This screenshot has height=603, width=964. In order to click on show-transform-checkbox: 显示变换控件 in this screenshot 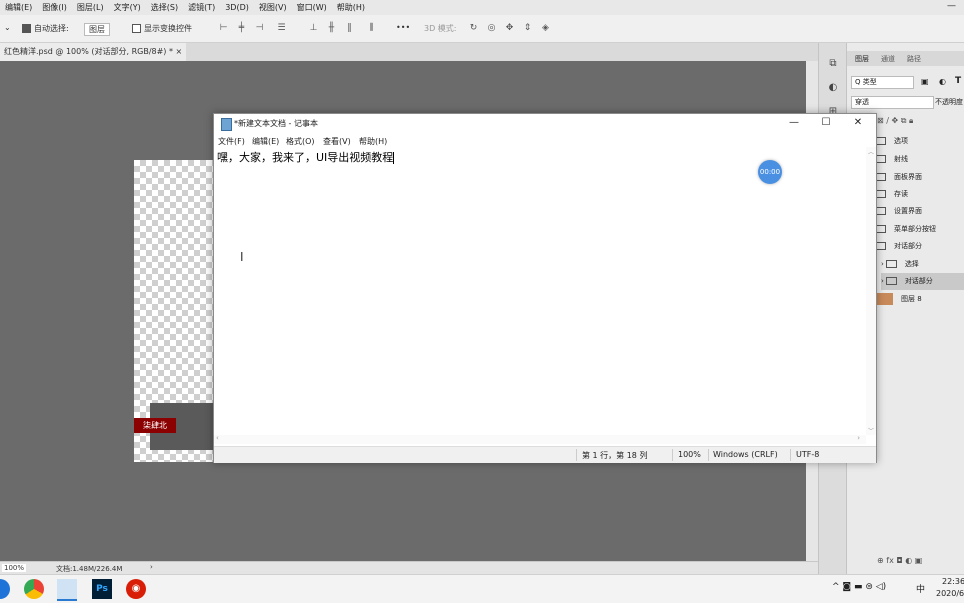, I will do `click(162, 28)`.